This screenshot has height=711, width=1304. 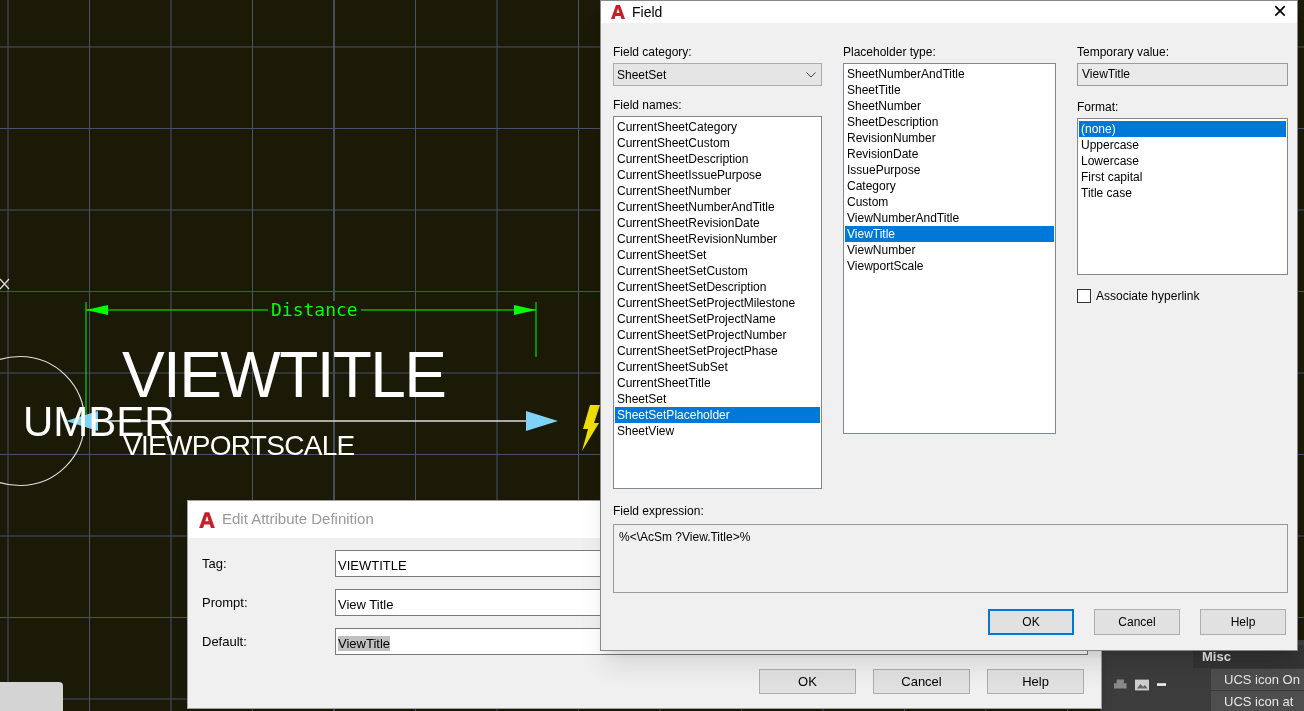 I want to click on list-item: IssuePurpose, so click(x=949, y=170).